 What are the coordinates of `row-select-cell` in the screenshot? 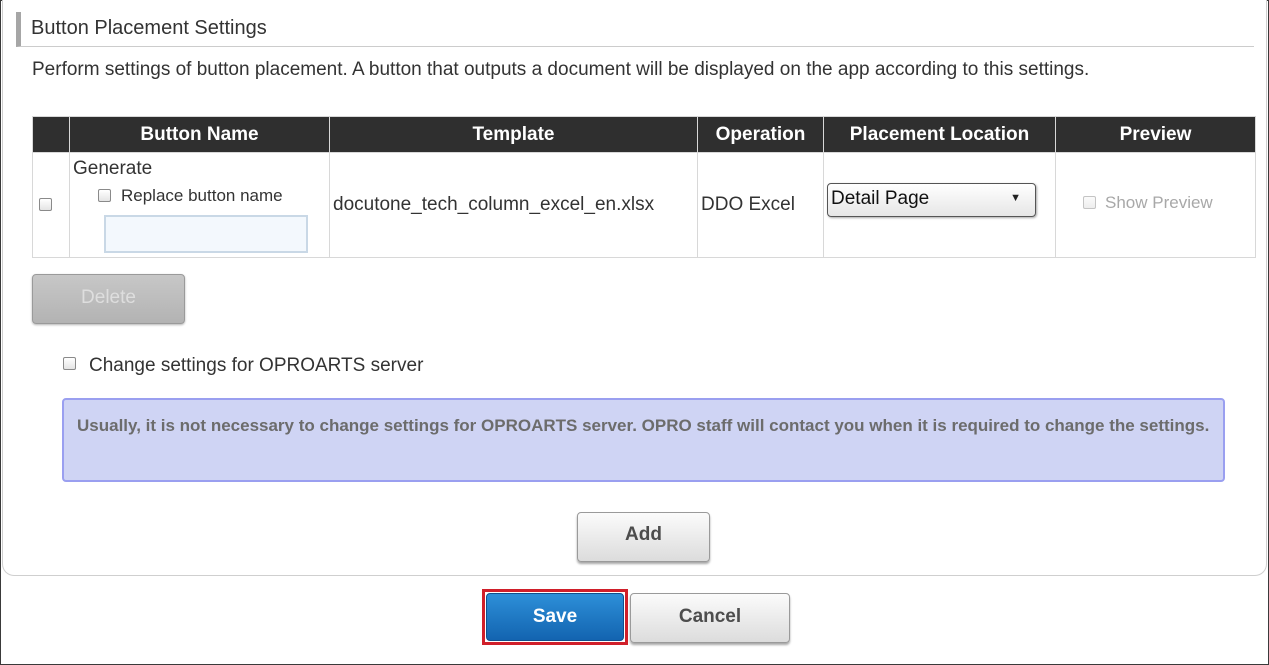 It's located at (51, 205).